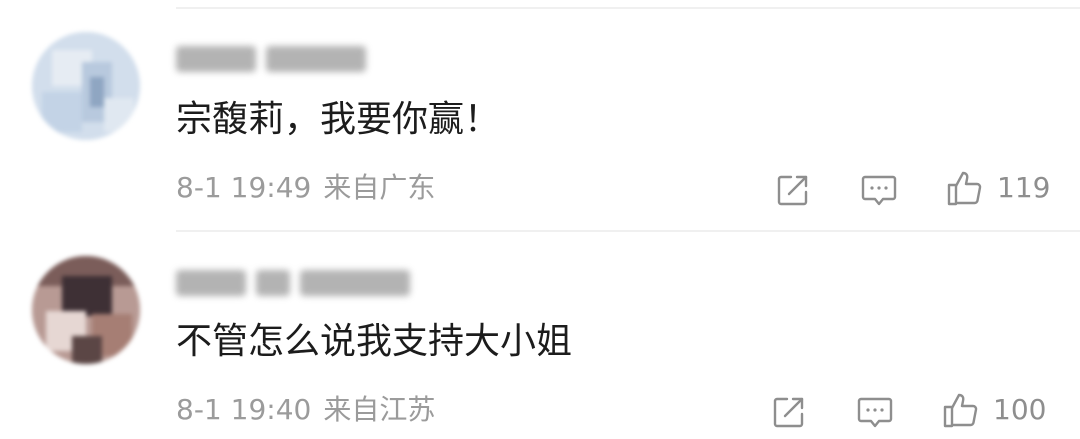 The height and width of the screenshot is (439, 1080). I want to click on comment-meta: 8-1 19:49 来自广东, so click(311, 188).